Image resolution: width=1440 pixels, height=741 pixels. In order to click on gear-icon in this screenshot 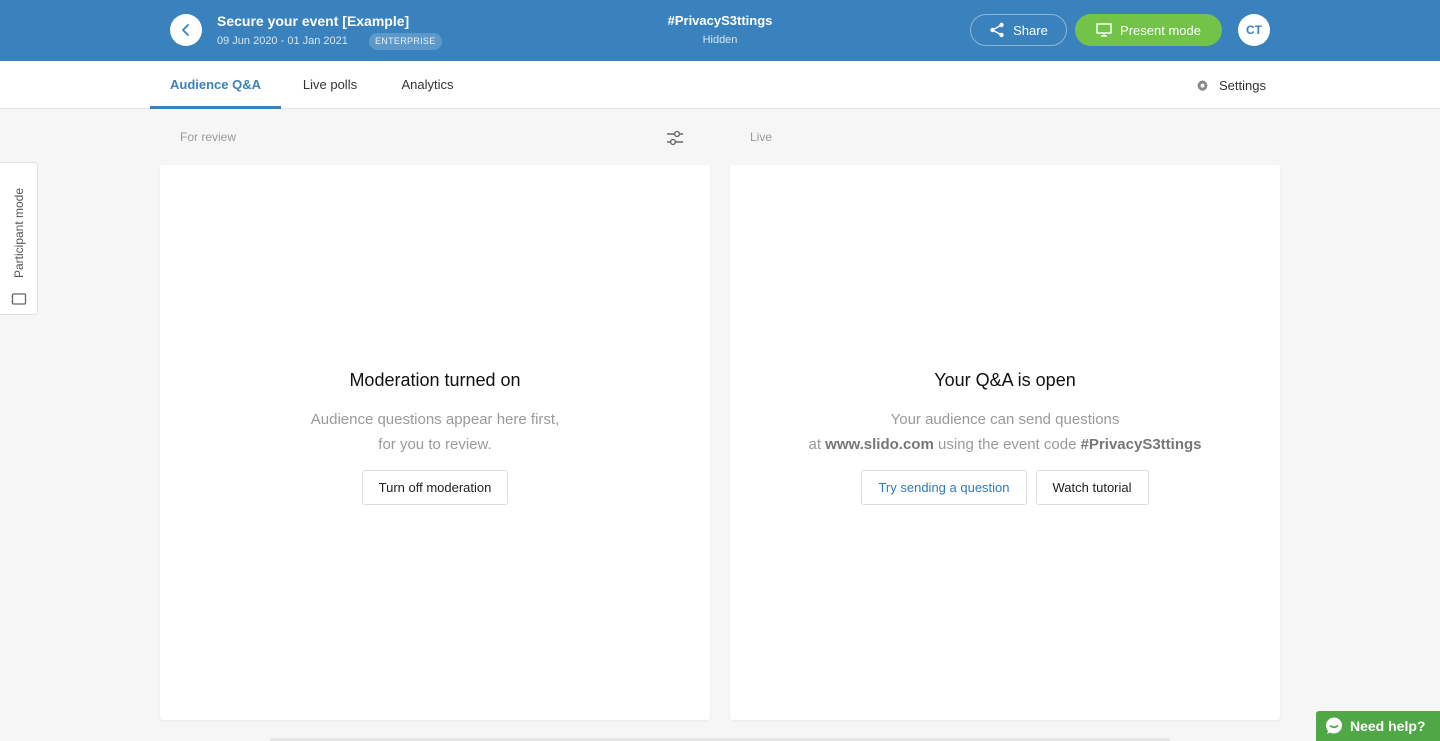, I will do `click(1202, 85)`.